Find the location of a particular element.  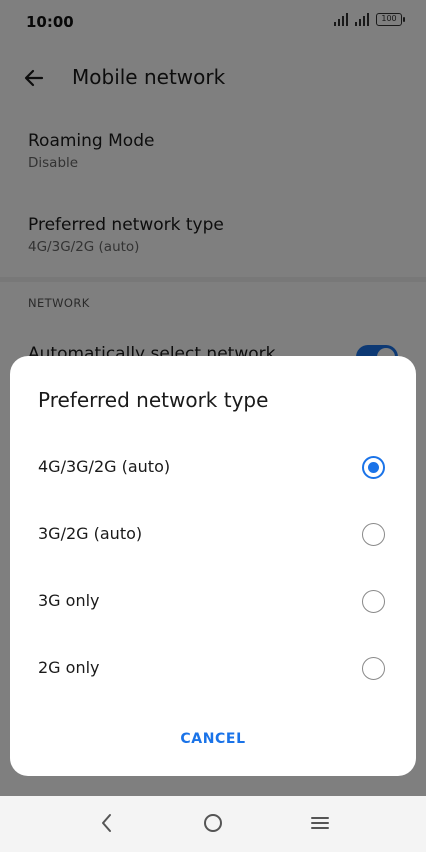

option-label: 2G only is located at coordinates (69, 667).